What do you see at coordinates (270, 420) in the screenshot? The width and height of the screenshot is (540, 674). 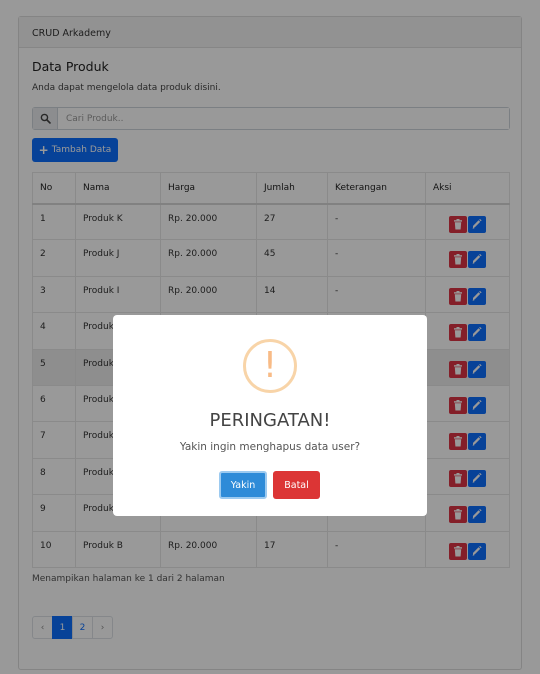 I see `dialog-title: PERINGATAN!` at bounding box center [270, 420].